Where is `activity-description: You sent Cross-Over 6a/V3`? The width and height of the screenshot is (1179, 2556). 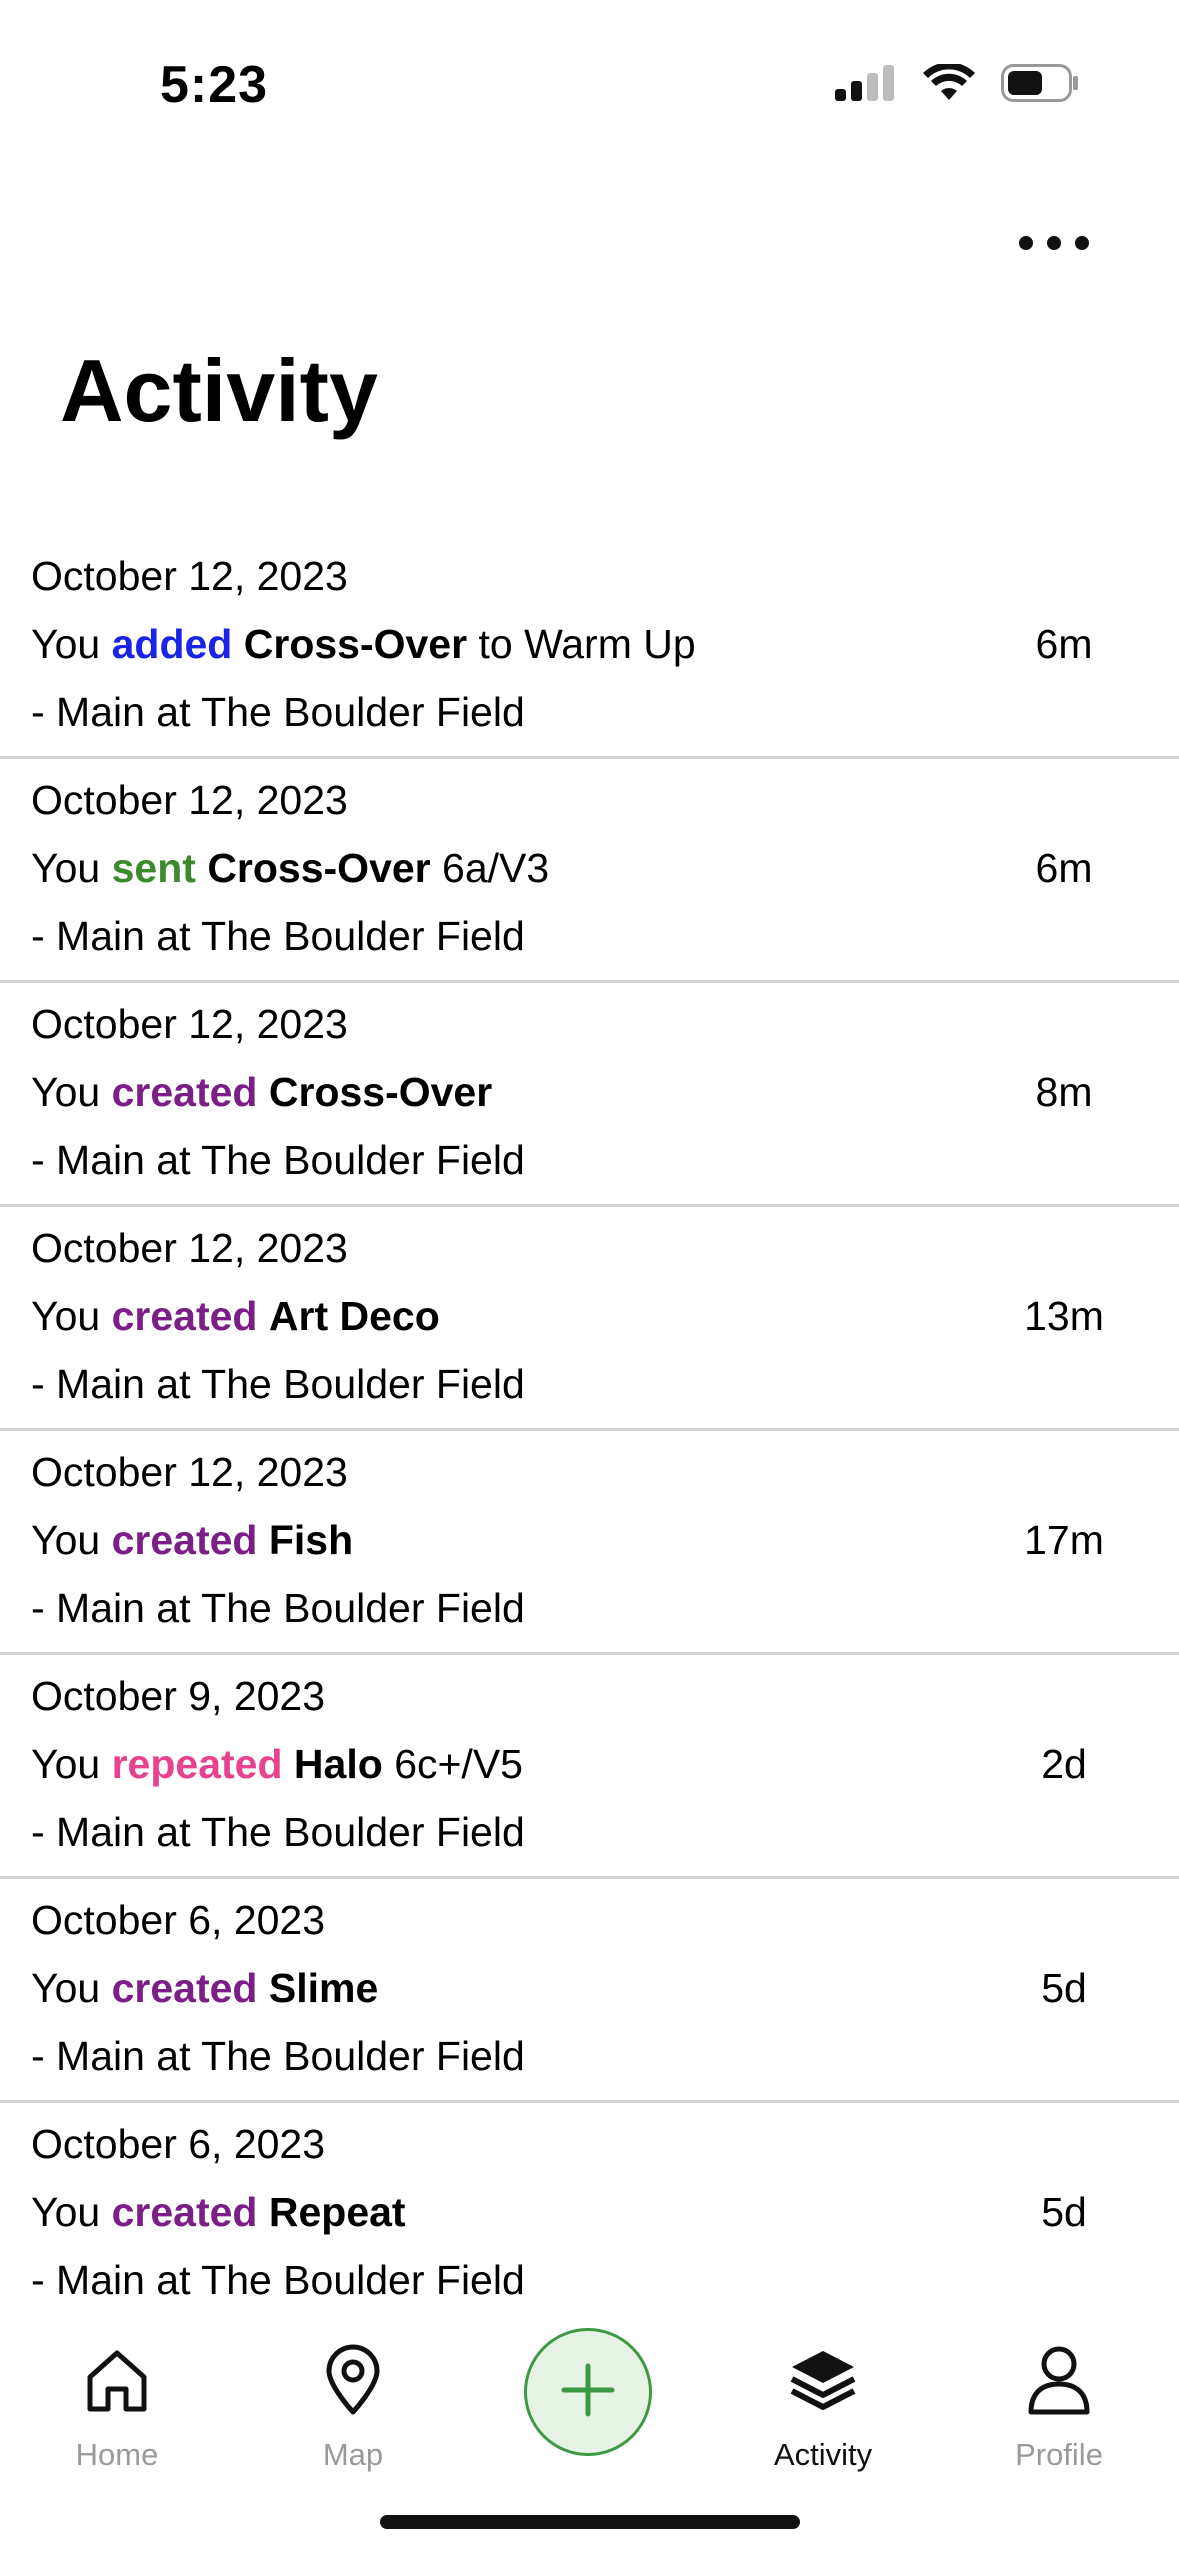 activity-description: You sent Cross-Over 6a/V3 is located at coordinates (290, 868).